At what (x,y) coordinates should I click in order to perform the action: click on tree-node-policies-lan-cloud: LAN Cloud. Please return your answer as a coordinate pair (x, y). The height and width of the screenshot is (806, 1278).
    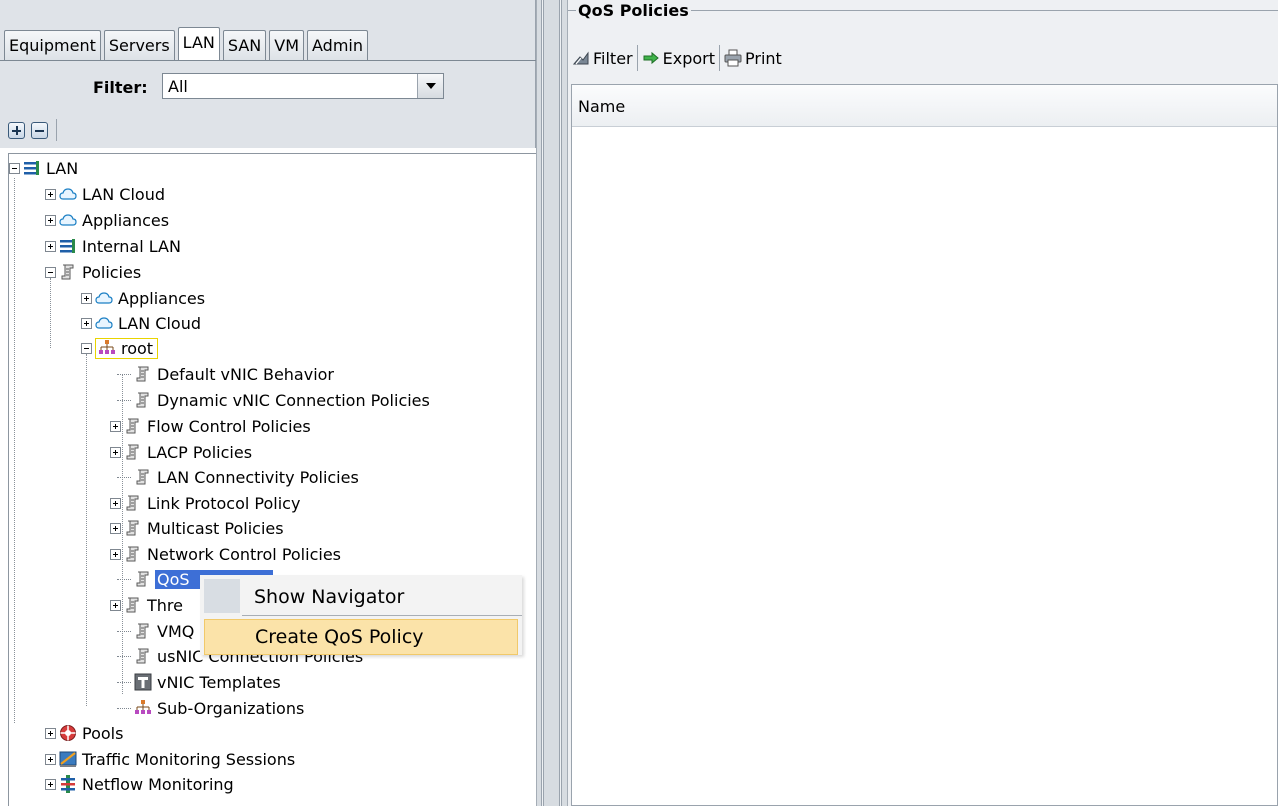
    Looking at the image, I should click on (142, 323).